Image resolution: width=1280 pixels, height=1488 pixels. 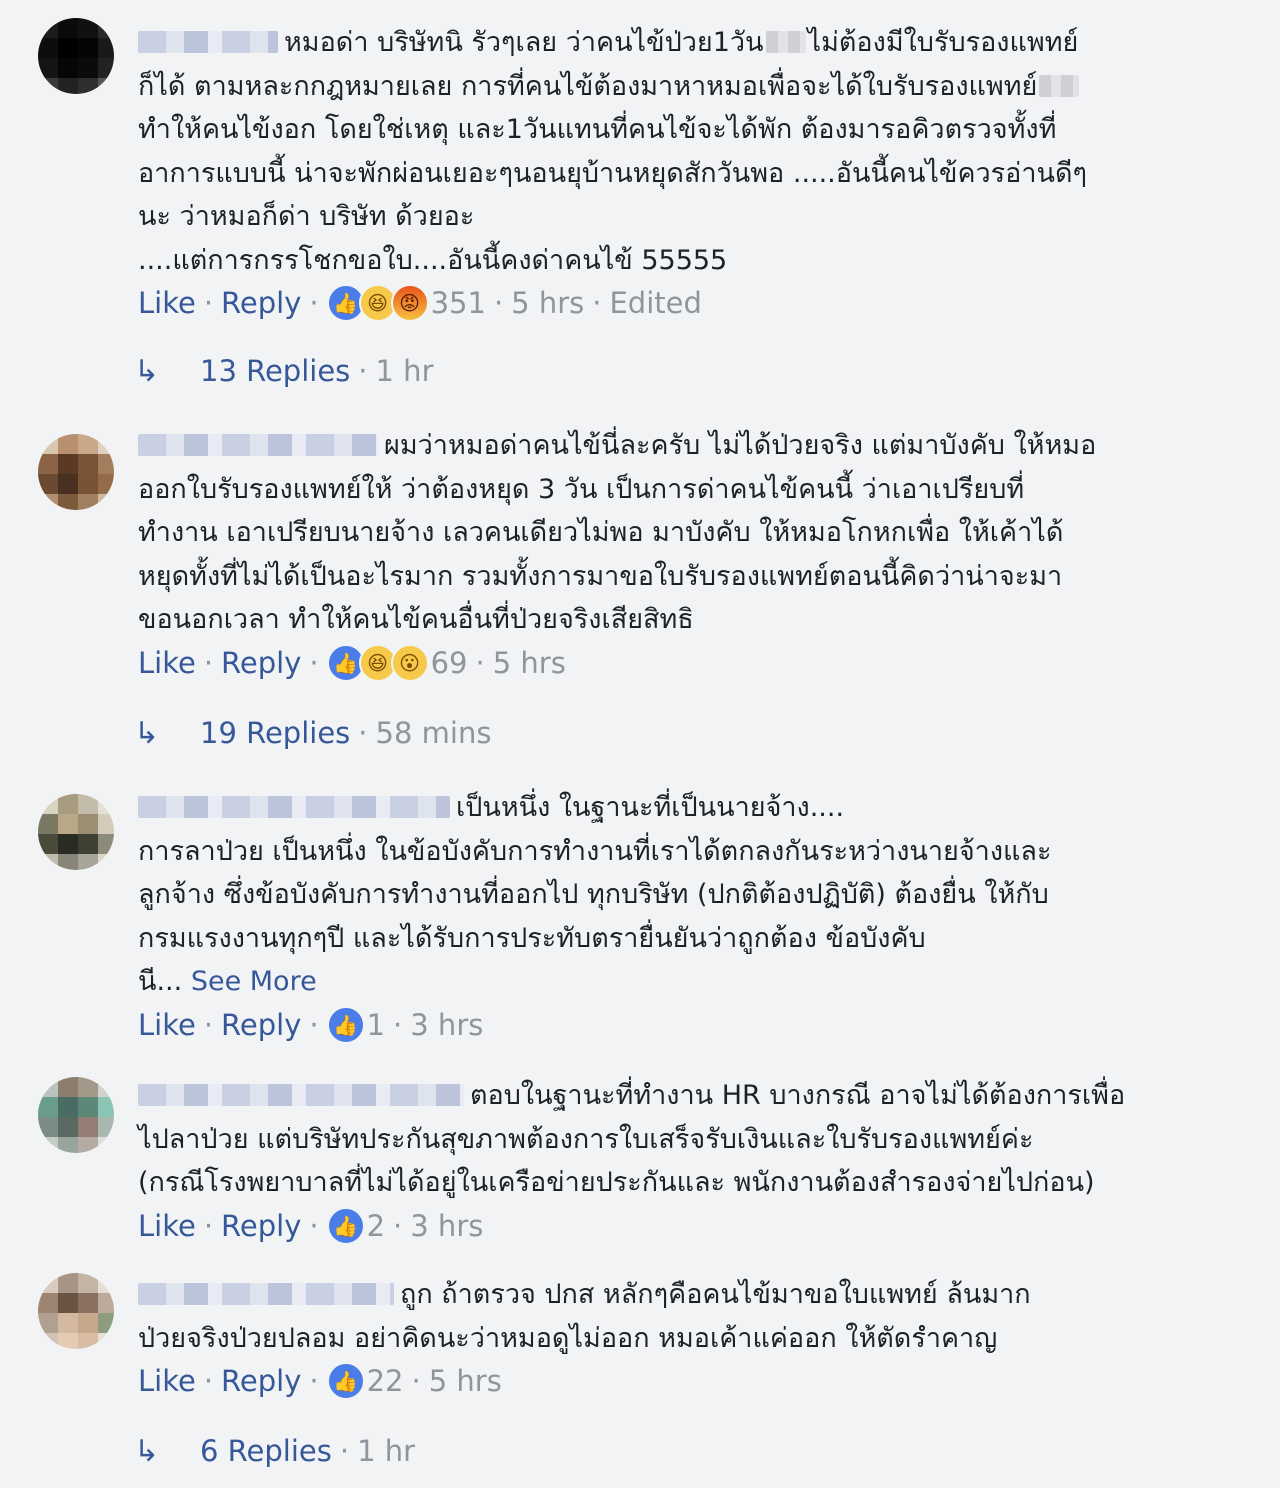 I want to click on see-more-link: See More, so click(x=254, y=981).